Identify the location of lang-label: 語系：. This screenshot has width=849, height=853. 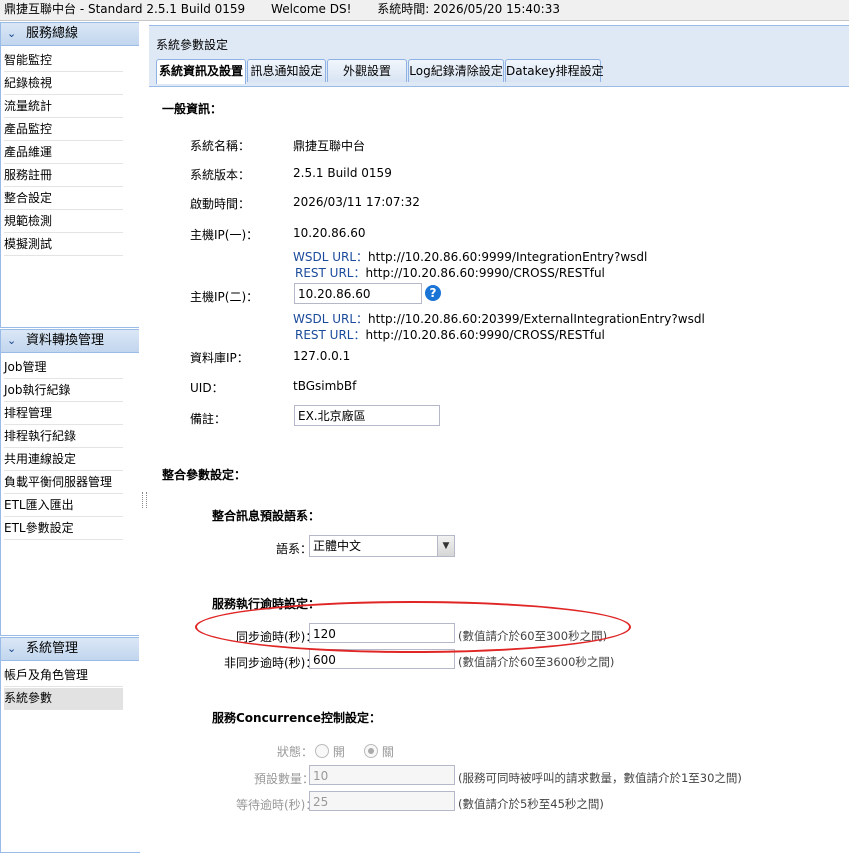
(294, 549).